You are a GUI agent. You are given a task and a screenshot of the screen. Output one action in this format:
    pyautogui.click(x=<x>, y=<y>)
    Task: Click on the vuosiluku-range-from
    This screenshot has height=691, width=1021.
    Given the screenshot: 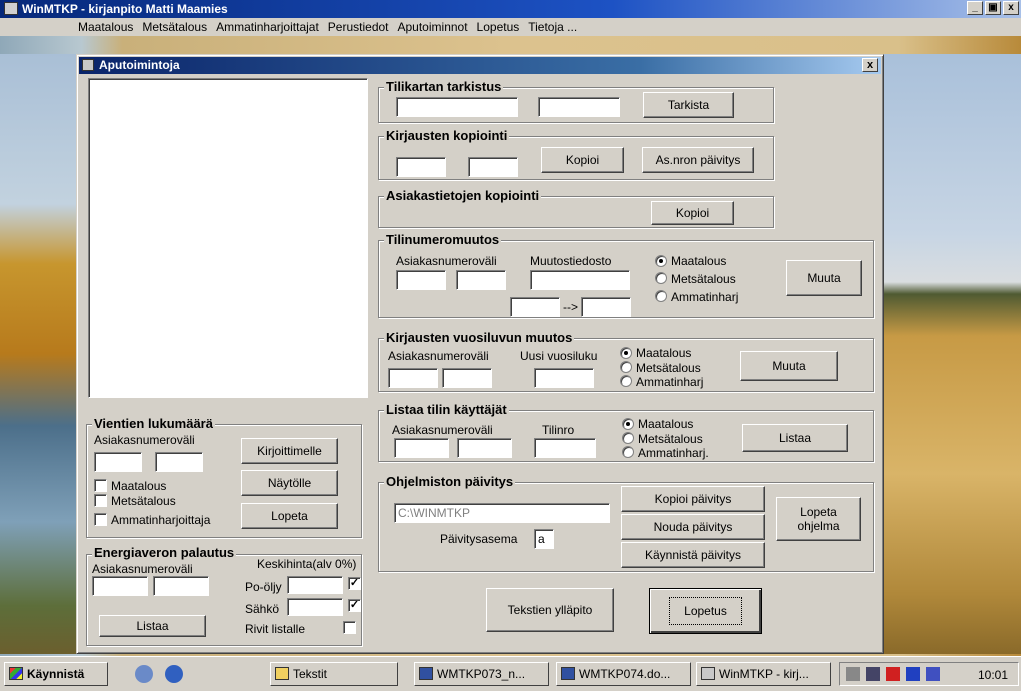 What is the action you would take?
    pyautogui.click(x=413, y=378)
    